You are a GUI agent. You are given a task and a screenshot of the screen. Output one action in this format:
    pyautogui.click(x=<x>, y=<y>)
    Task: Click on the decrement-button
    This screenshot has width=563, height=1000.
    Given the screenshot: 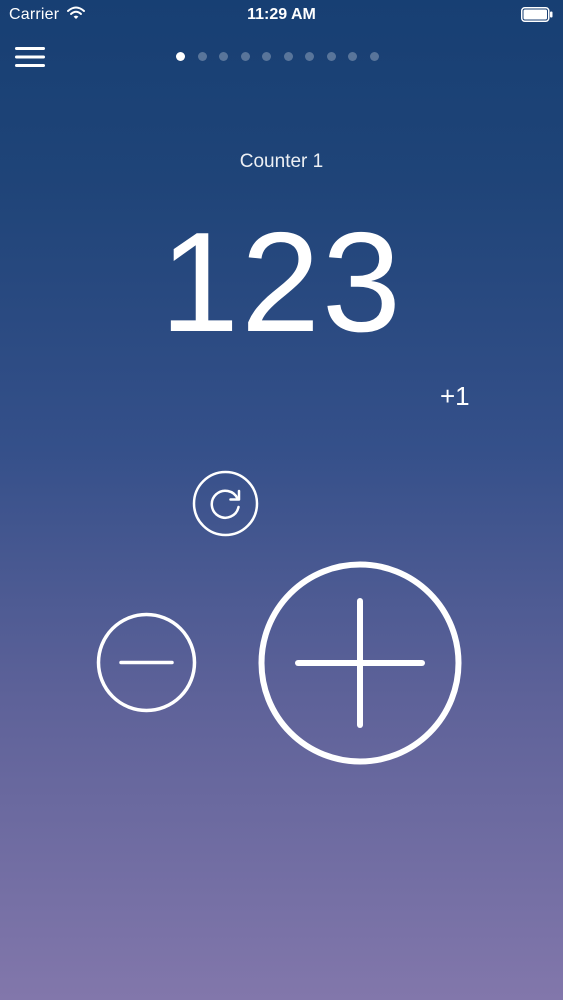 What is the action you would take?
    pyautogui.click(x=146, y=662)
    